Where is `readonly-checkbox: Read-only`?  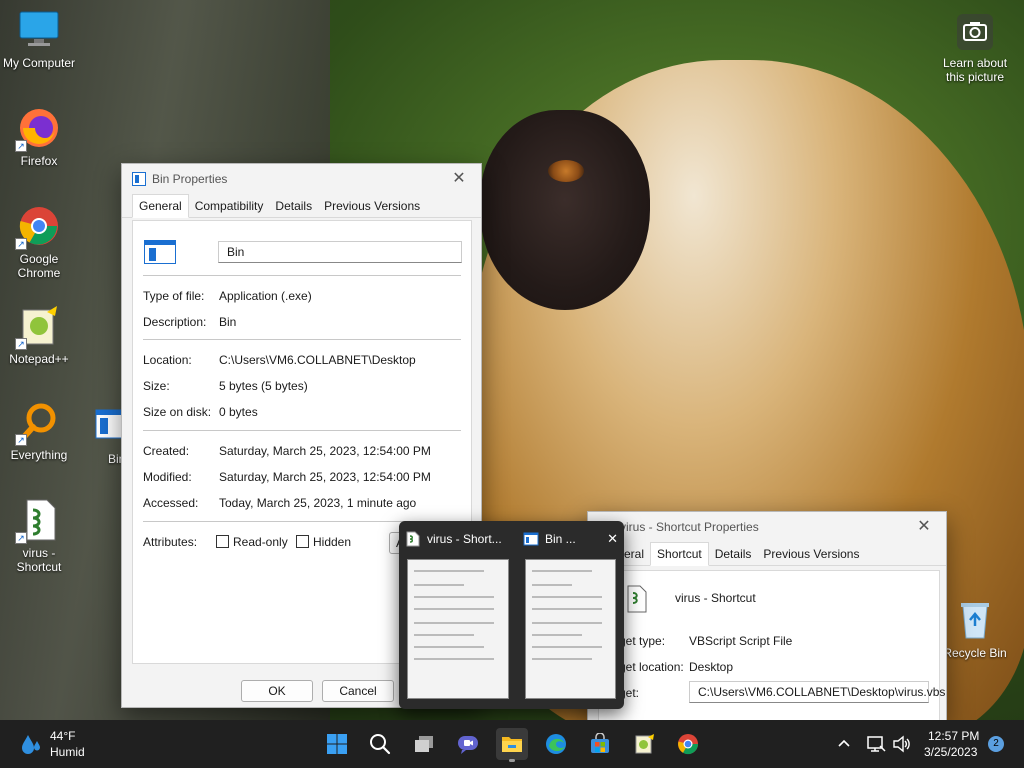 readonly-checkbox: Read-only is located at coordinates (252, 542).